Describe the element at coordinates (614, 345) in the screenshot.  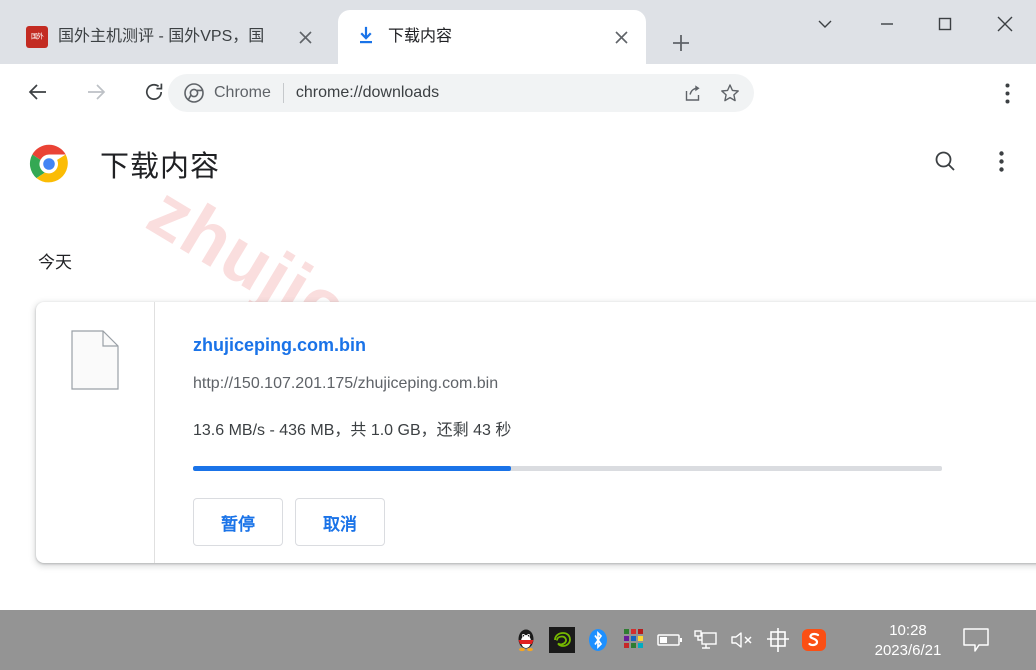
I see `download-file-name-link: zhujiceping.com.bin` at that location.